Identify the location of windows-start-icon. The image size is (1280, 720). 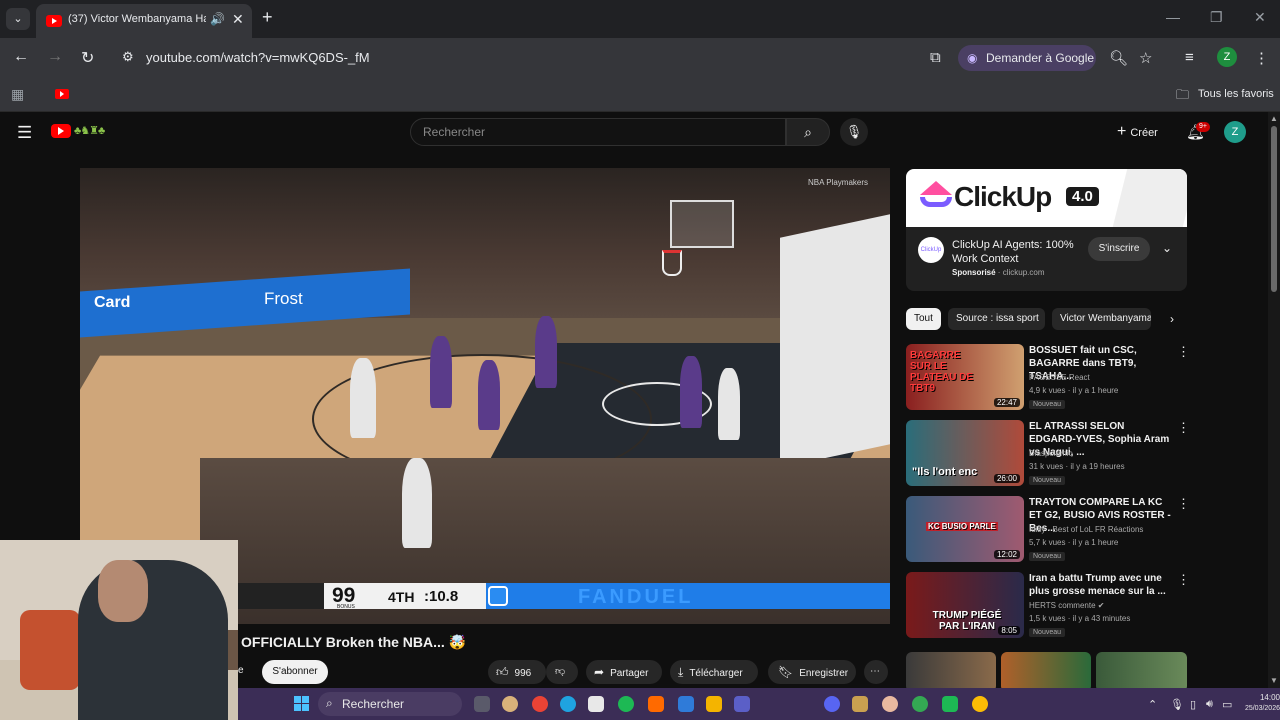
(302, 704).